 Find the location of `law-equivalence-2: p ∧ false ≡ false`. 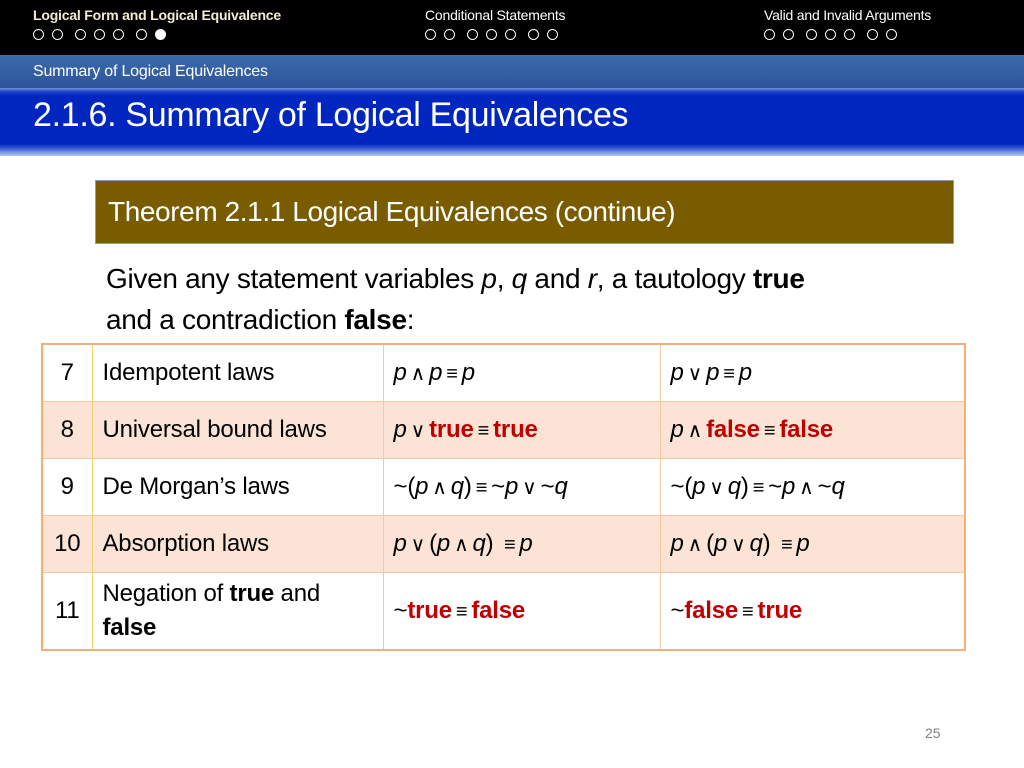

law-equivalence-2: p ∧ false ≡ false is located at coordinates (812, 429).